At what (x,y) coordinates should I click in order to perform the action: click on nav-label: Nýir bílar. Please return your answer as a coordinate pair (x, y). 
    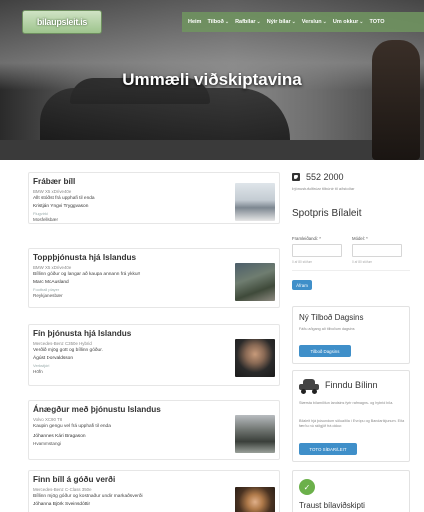
    Looking at the image, I should click on (278, 22).